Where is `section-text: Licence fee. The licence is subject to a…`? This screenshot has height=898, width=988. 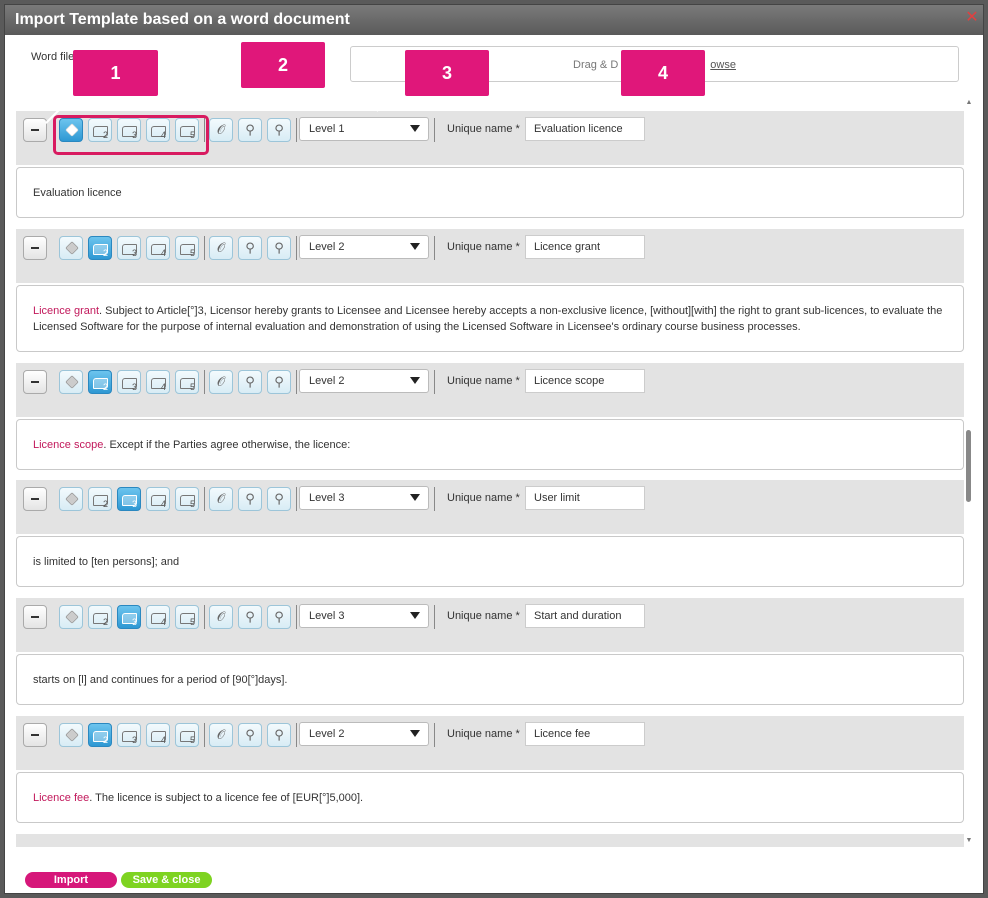
section-text: Licence fee. The licence is subject to a… is located at coordinates (490, 797).